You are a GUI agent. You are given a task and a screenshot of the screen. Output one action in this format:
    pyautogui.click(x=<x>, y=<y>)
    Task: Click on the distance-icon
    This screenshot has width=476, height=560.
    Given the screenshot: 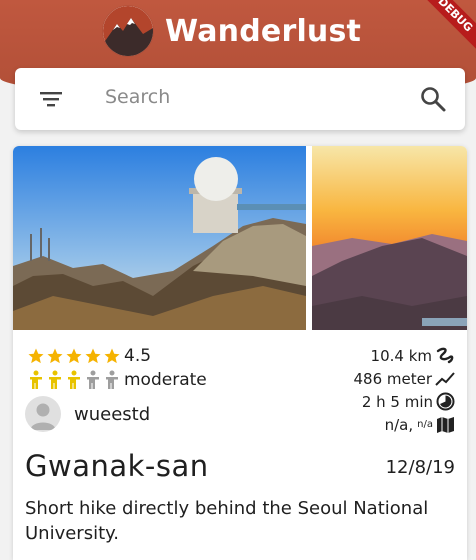 What is the action you would take?
    pyautogui.click(x=445, y=355)
    